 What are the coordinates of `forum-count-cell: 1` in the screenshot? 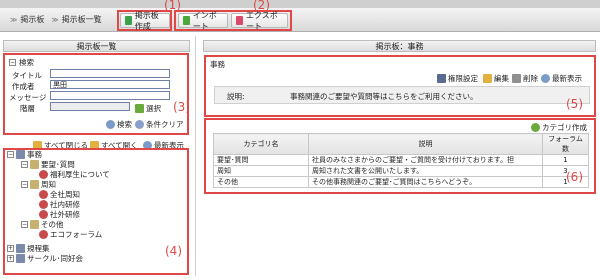 It's located at (565, 160).